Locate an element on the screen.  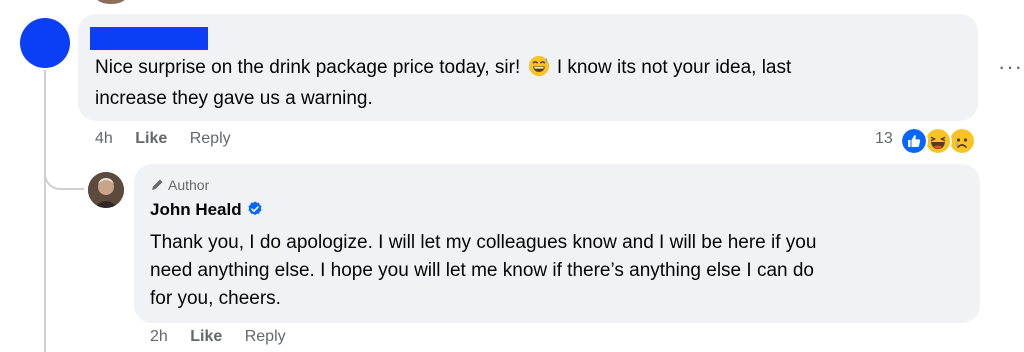
john-heald-avatar is located at coordinates (106, 190).